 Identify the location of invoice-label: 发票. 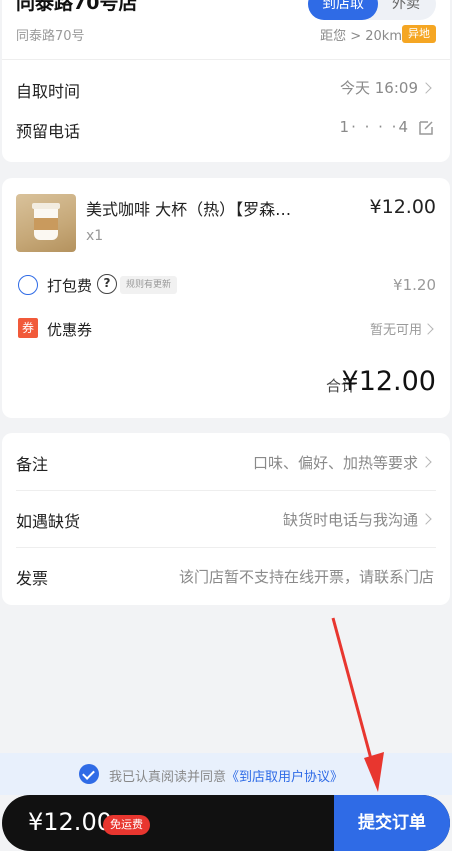
(32, 578).